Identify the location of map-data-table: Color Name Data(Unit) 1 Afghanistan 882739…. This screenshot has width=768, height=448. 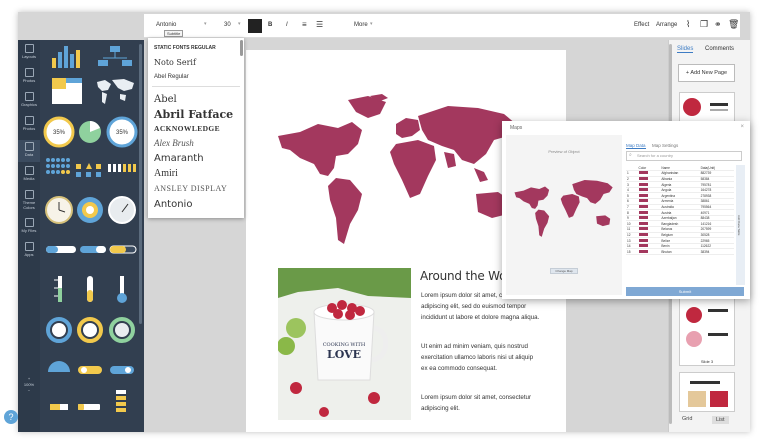
(680, 210).